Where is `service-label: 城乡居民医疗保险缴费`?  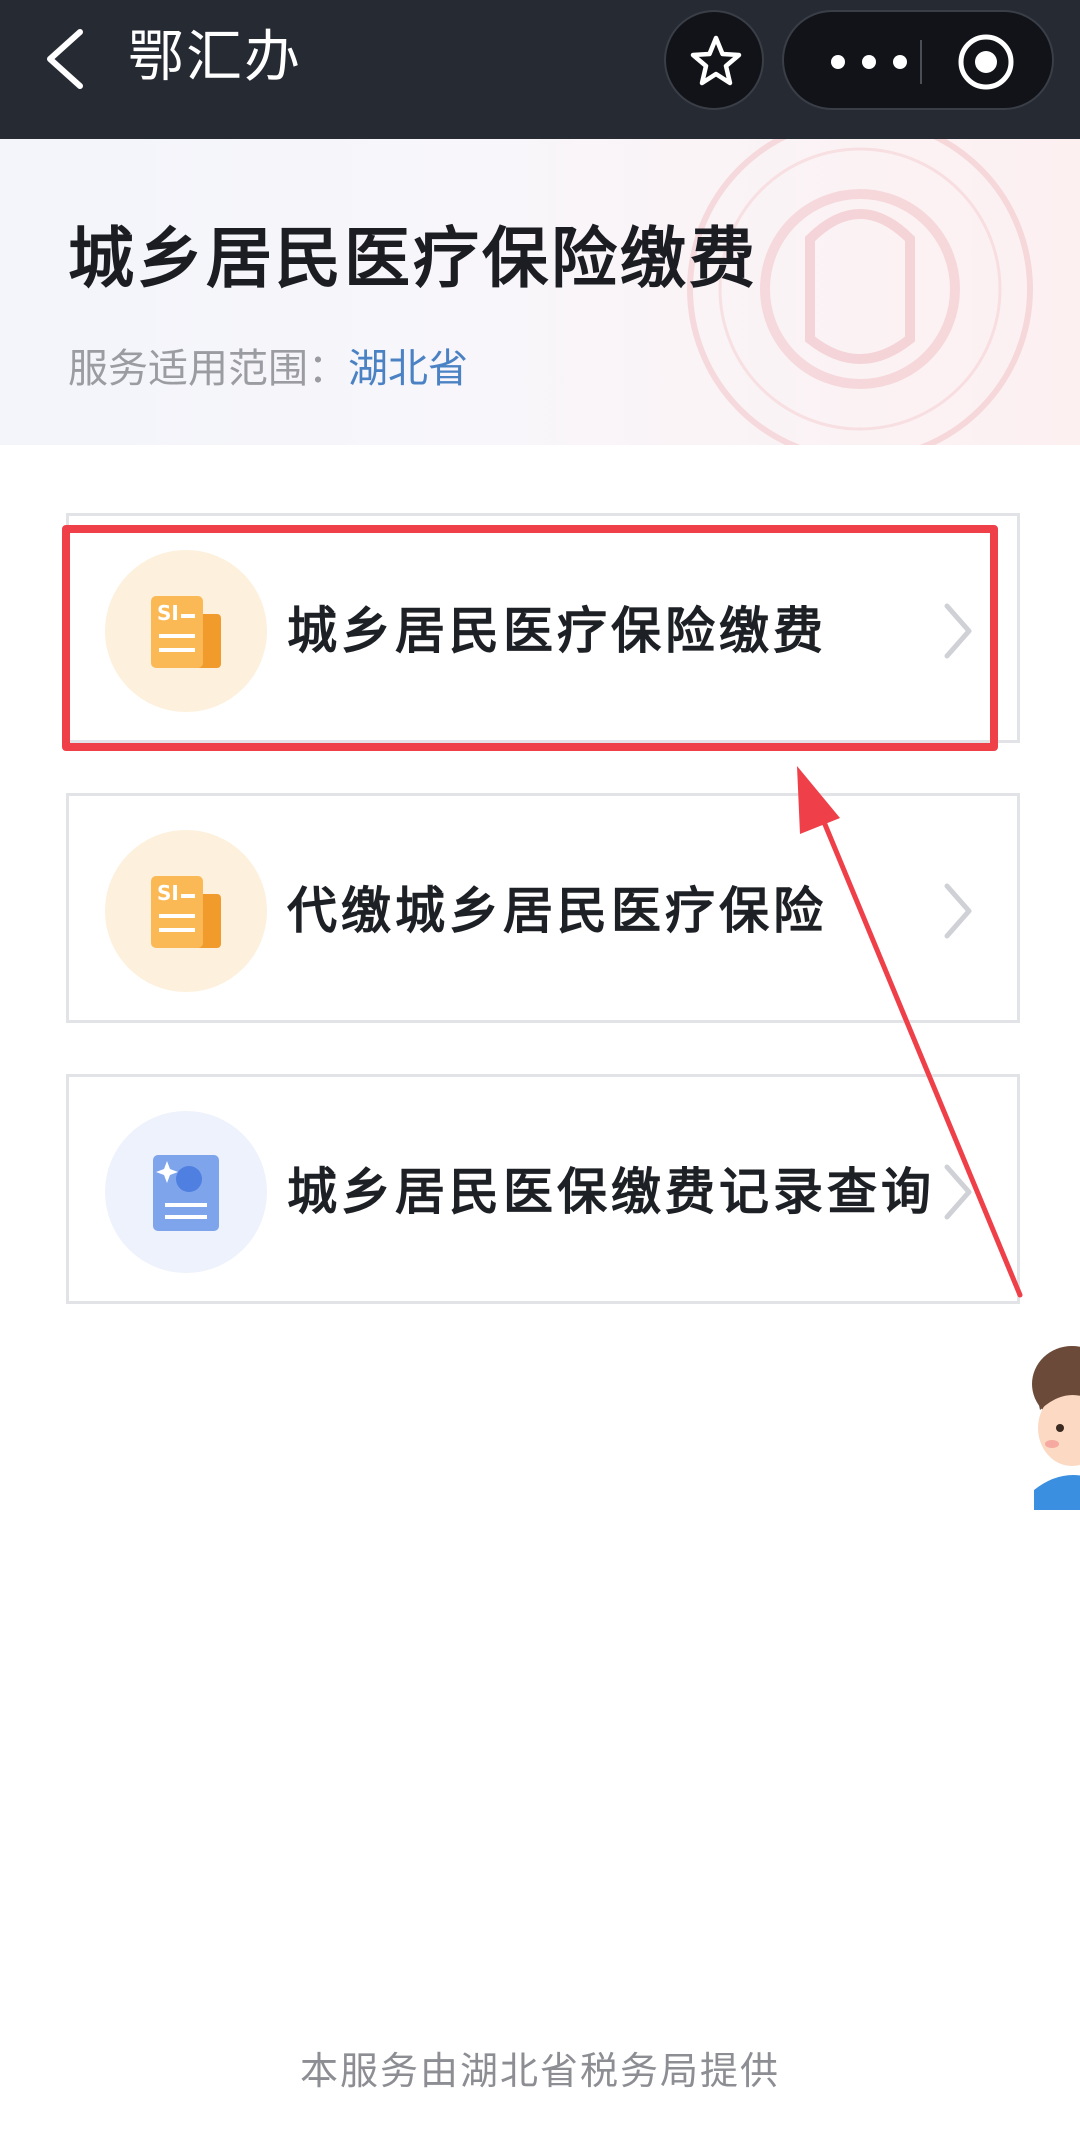 service-label: 城乡居民医疗保险缴费 is located at coordinates (557, 631).